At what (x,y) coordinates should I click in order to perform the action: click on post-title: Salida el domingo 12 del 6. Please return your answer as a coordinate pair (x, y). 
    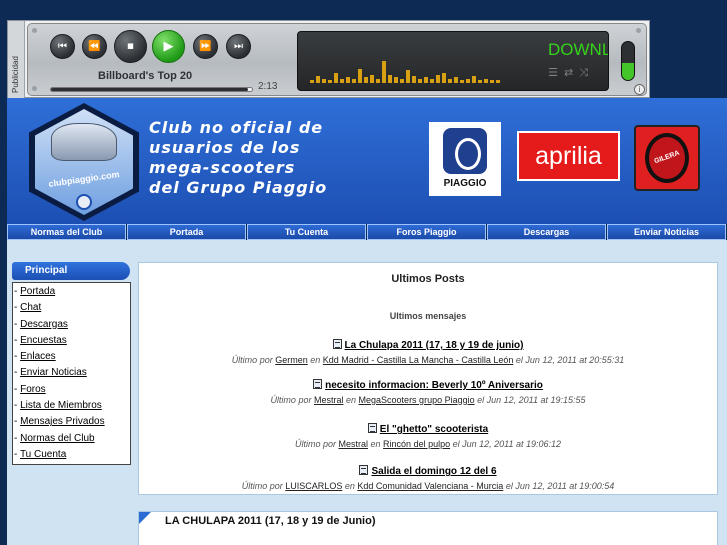
    Looking at the image, I should click on (428, 471).